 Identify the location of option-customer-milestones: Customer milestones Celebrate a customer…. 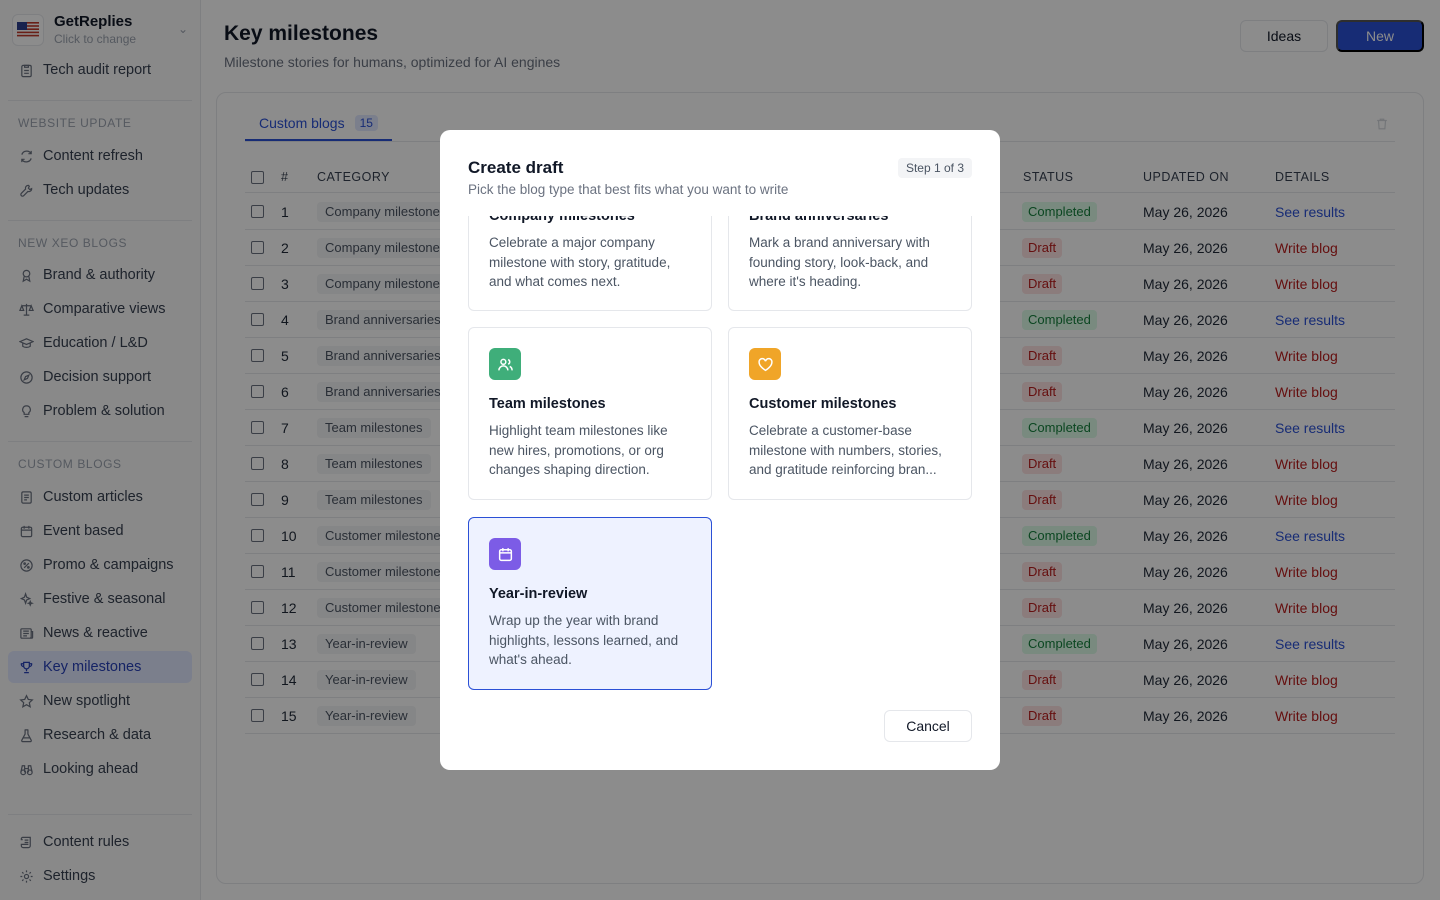
(850, 413).